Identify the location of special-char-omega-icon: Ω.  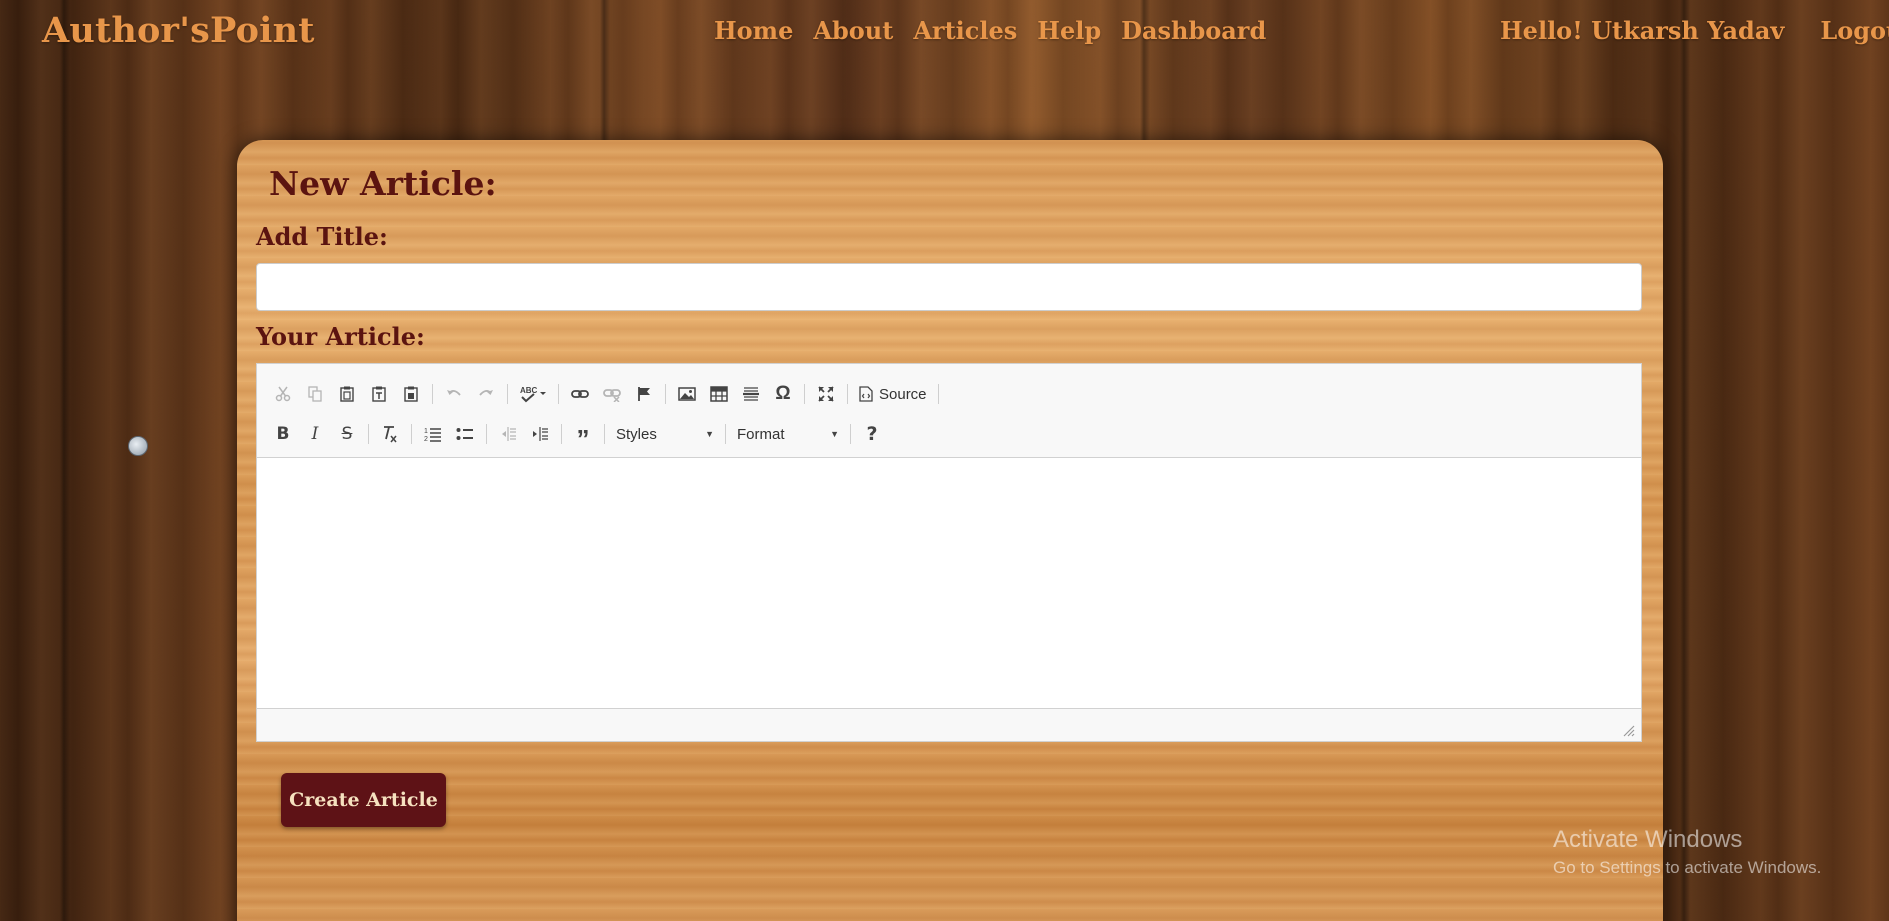
(783, 394).